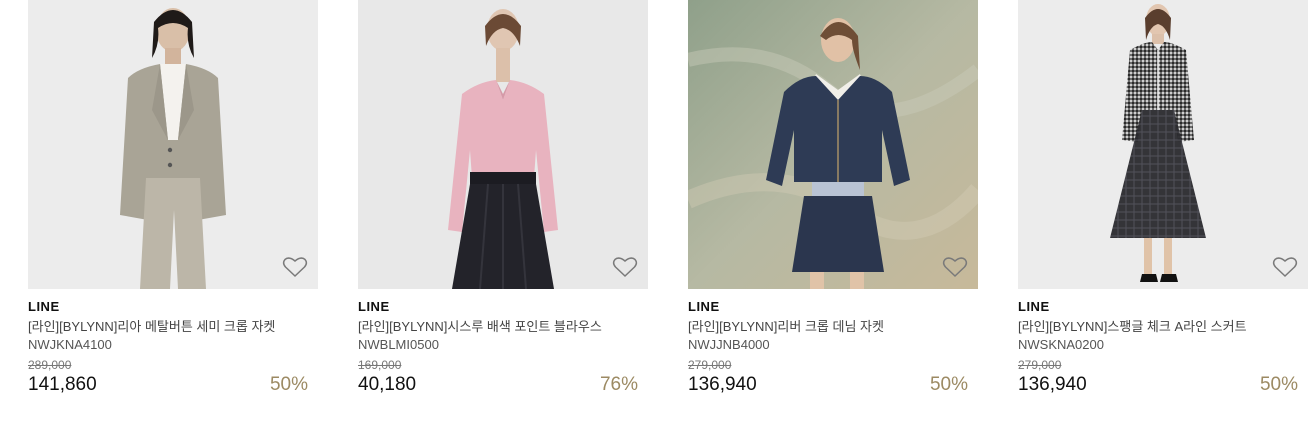 This screenshot has height=424, width=1312. Describe the element at coordinates (62, 384) in the screenshot. I see `sale-price: 141,860` at that location.